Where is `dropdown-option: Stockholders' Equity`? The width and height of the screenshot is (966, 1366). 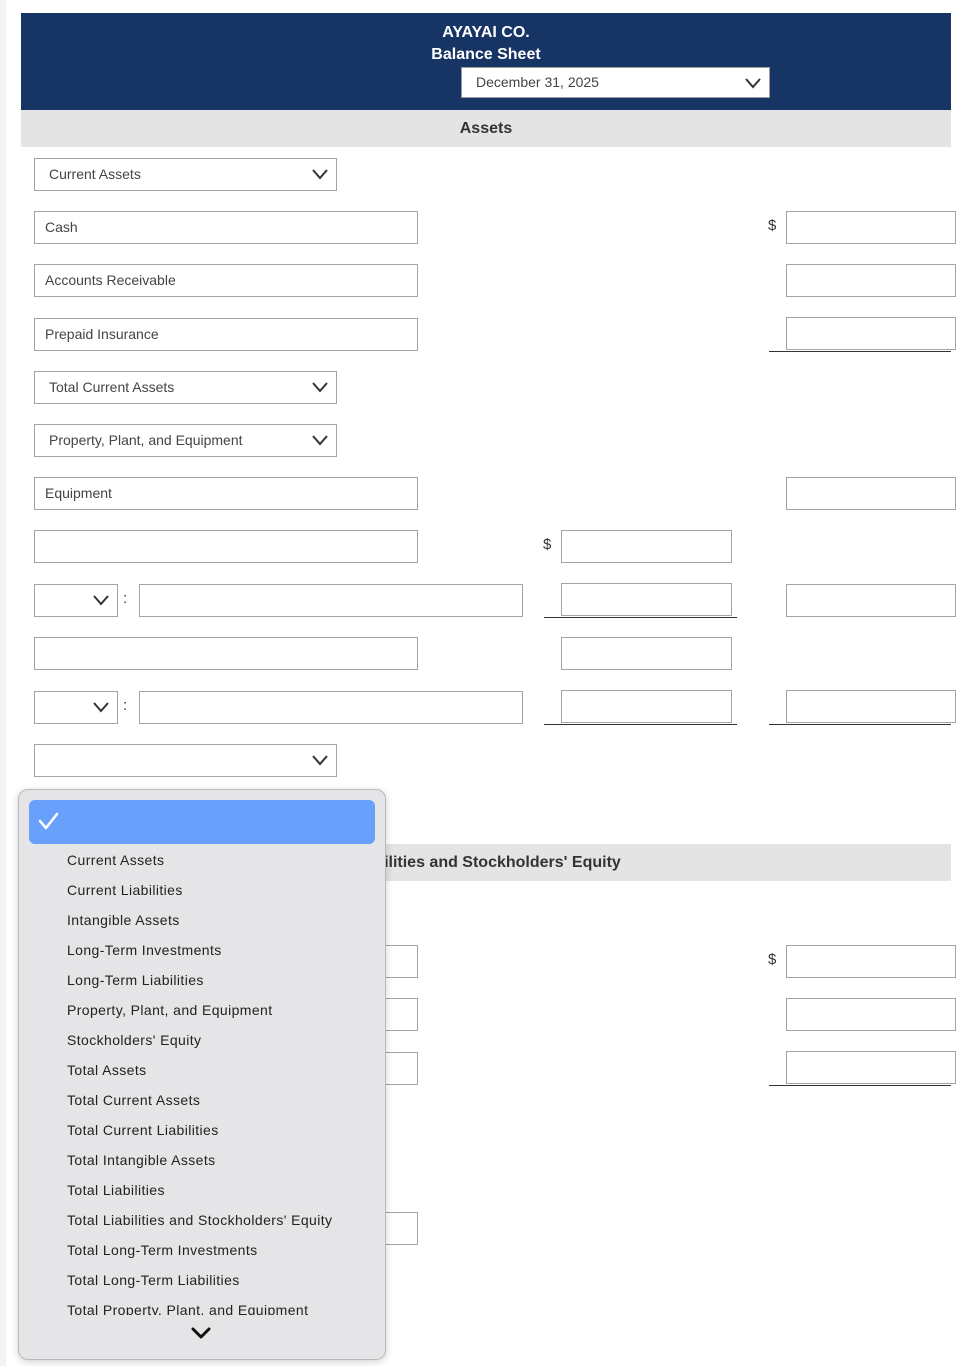
dropdown-option: Stockholders' Equity is located at coordinates (134, 1040).